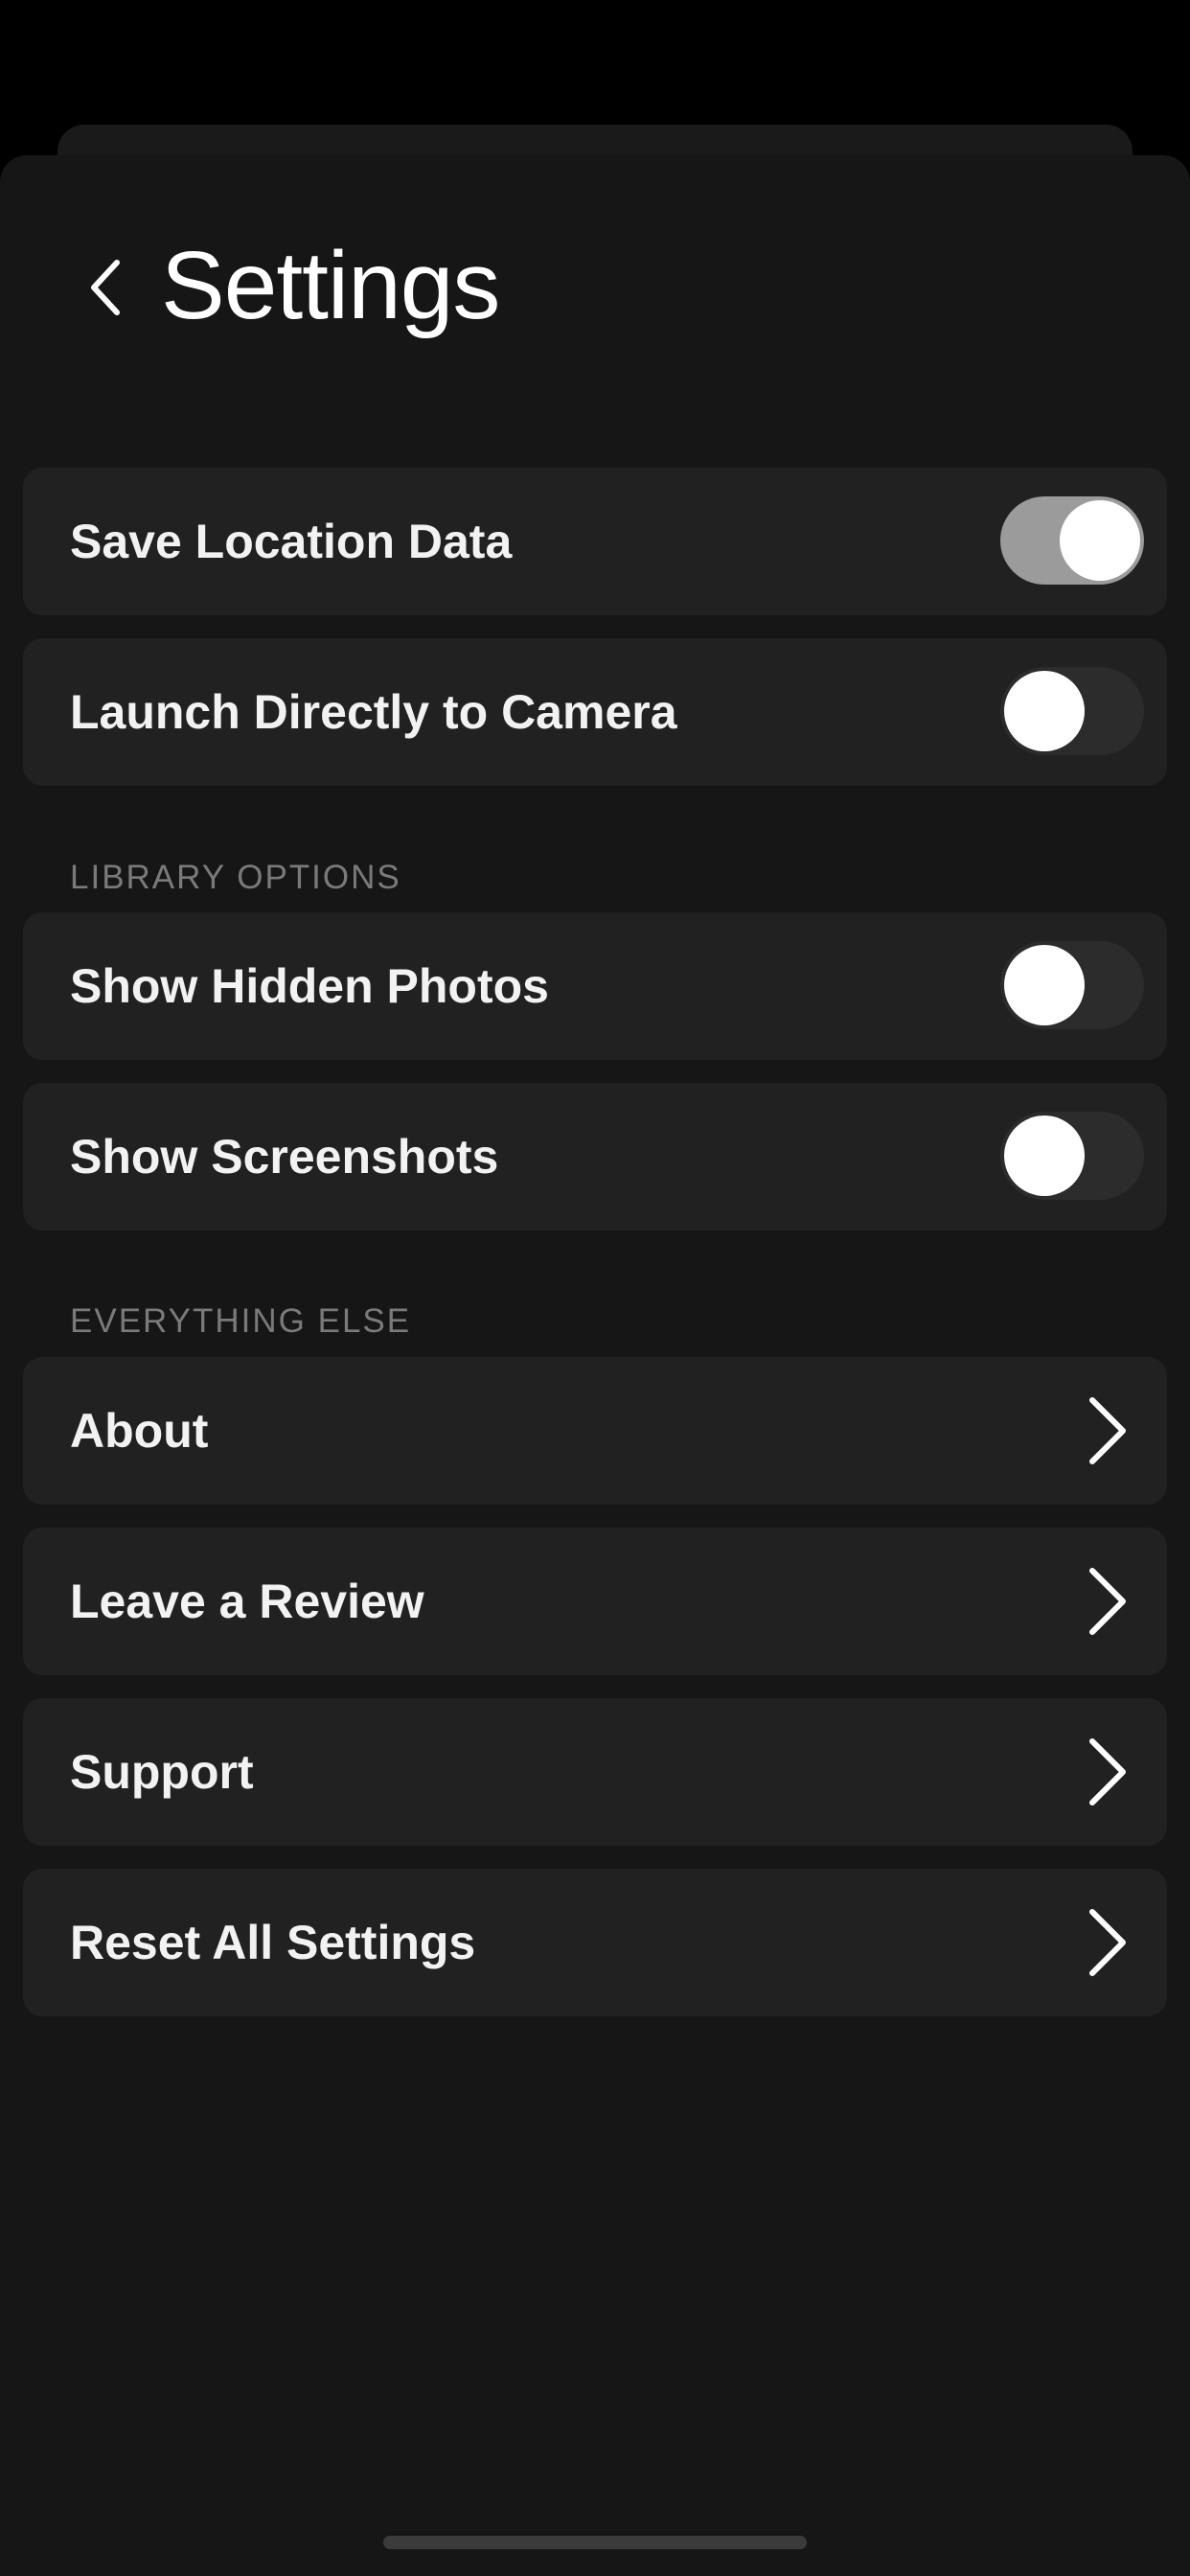  I want to click on support-row: Support, so click(595, 1772).